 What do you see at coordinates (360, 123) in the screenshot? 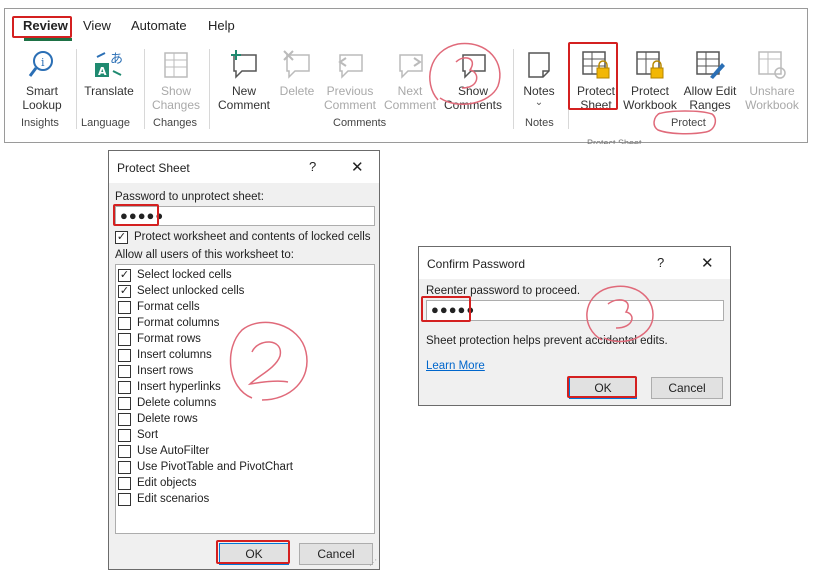
I see `group-label-comments: Comments` at bounding box center [360, 123].